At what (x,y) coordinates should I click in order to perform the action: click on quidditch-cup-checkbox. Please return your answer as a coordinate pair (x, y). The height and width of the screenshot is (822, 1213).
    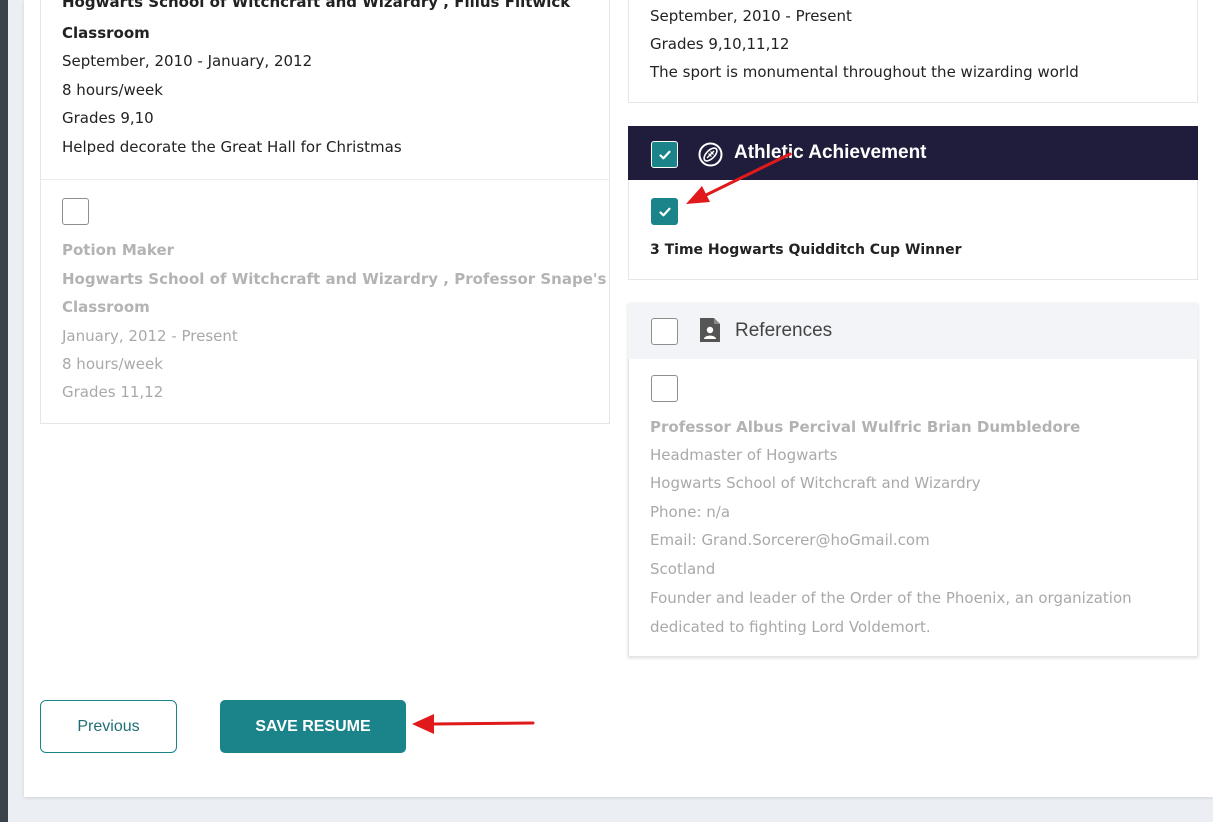
    Looking at the image, I should click on (664, 211).